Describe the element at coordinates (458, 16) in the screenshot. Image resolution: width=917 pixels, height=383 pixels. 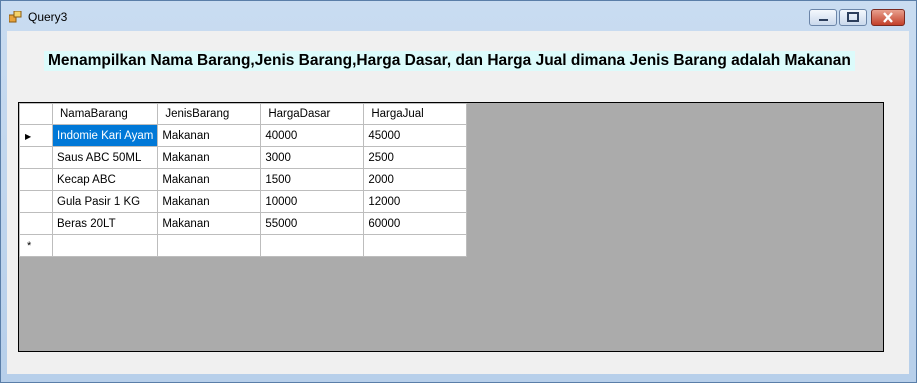
I see `title-bar: Query3` at that location.